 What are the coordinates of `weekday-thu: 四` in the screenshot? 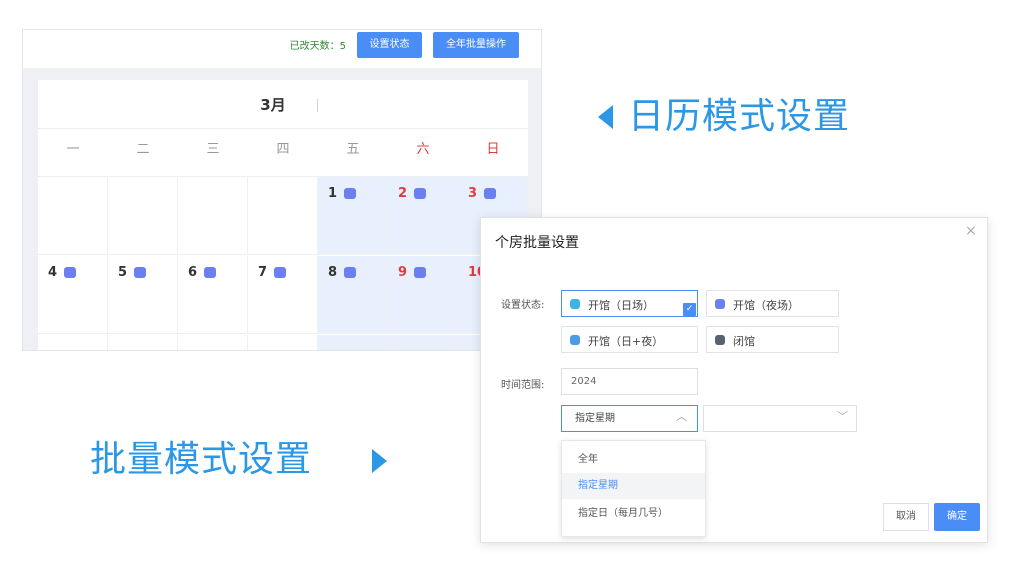 It's located at (283, 149).